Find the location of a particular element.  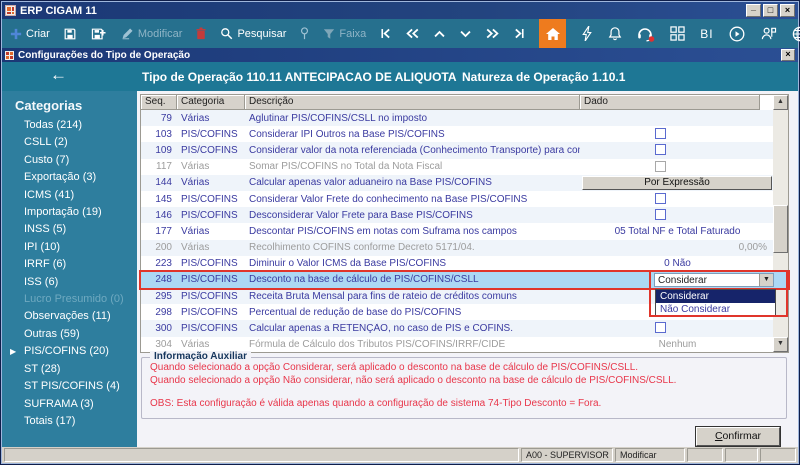

por-expressao-button: Por Expressão is located at coordinates (677, 182).